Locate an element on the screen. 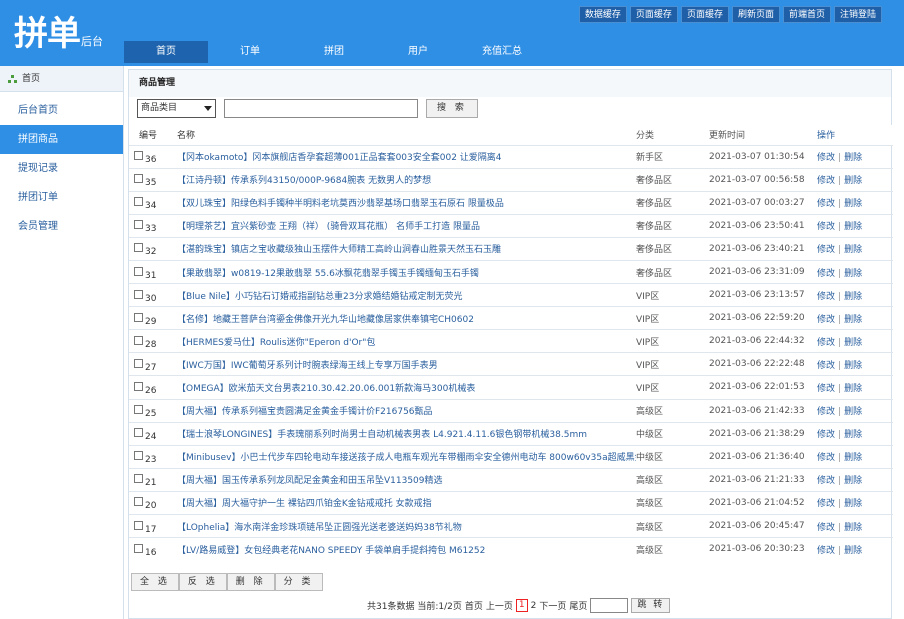 Image resolution: width=904 pixels, height=619 pixels. invert-selection-button: 反 选 is located at coordinates (202, 582).